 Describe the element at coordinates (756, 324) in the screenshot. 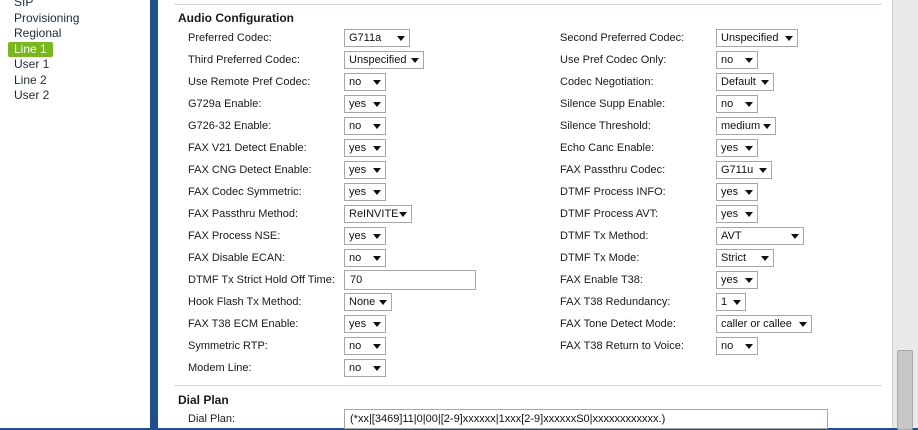

I see `select-value: caller or callee` at that location.